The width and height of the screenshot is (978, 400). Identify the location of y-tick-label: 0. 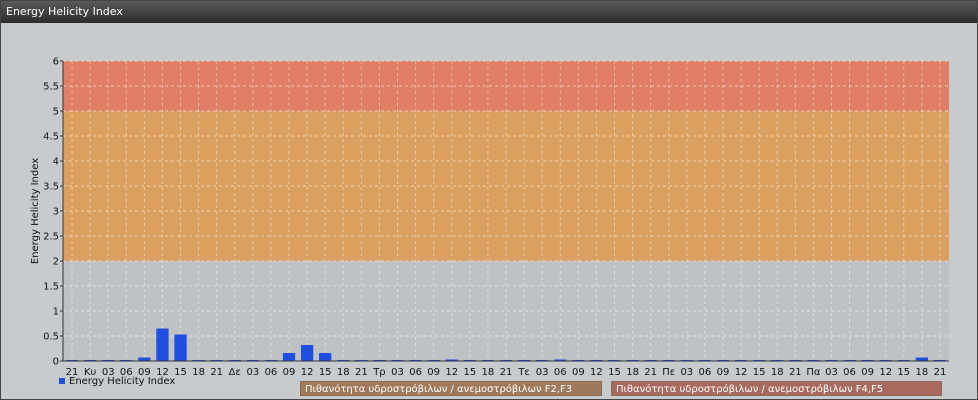
(56, 362).